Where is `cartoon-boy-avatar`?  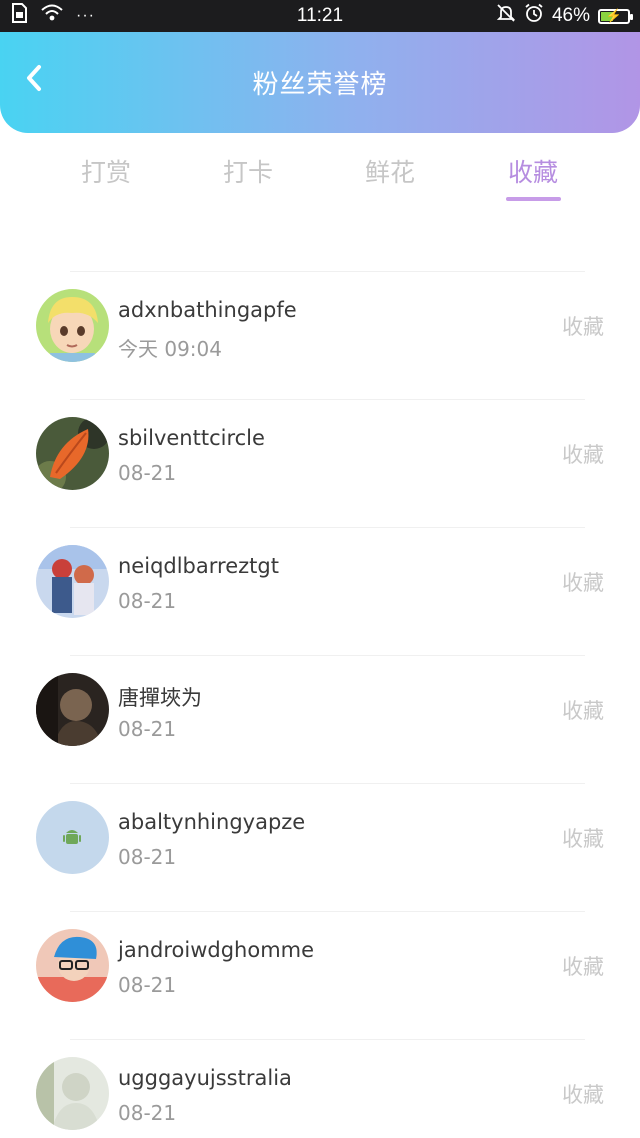
cartoon-boy-avatar is located at coordinates (72, 325).